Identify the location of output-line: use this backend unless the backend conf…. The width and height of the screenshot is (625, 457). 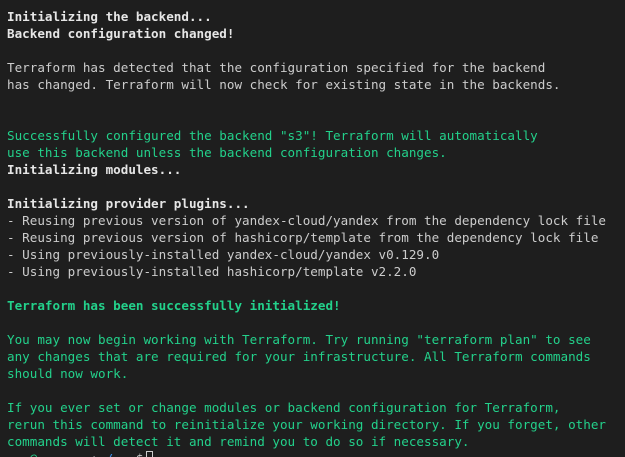
(227, 152).